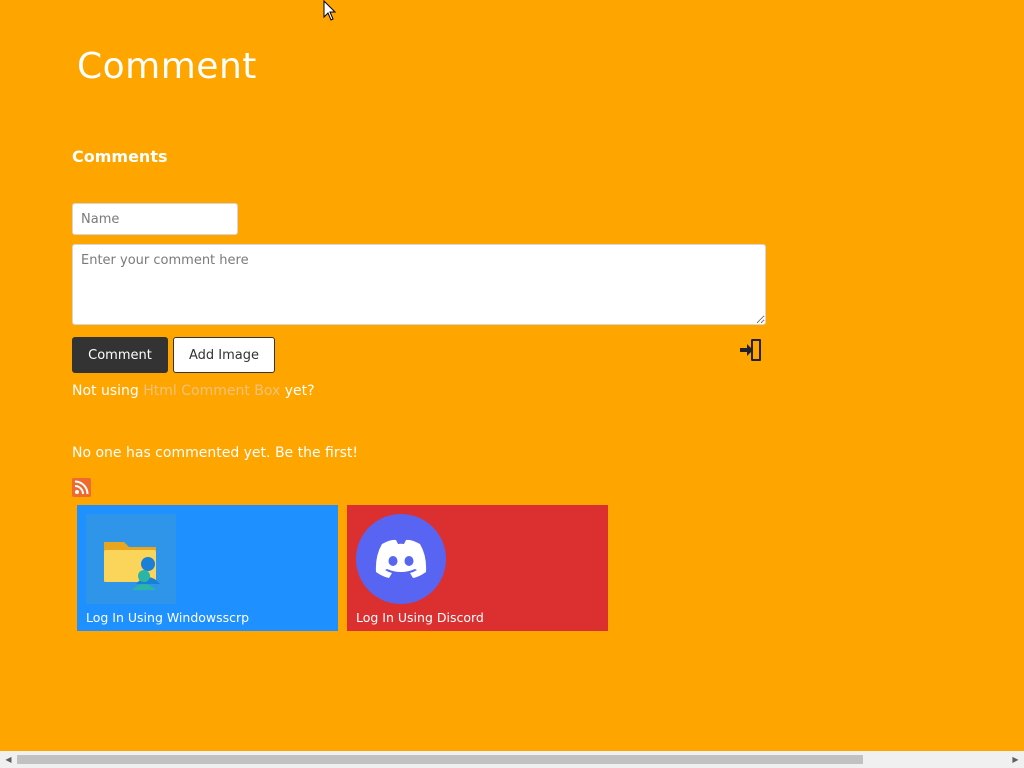 This screenshot has height=768, width=1024. Describe the element at coordinates (215, 453) in the screenshot. I see `empty-comments-message: No one has commented yet. Be the first!` at that location.